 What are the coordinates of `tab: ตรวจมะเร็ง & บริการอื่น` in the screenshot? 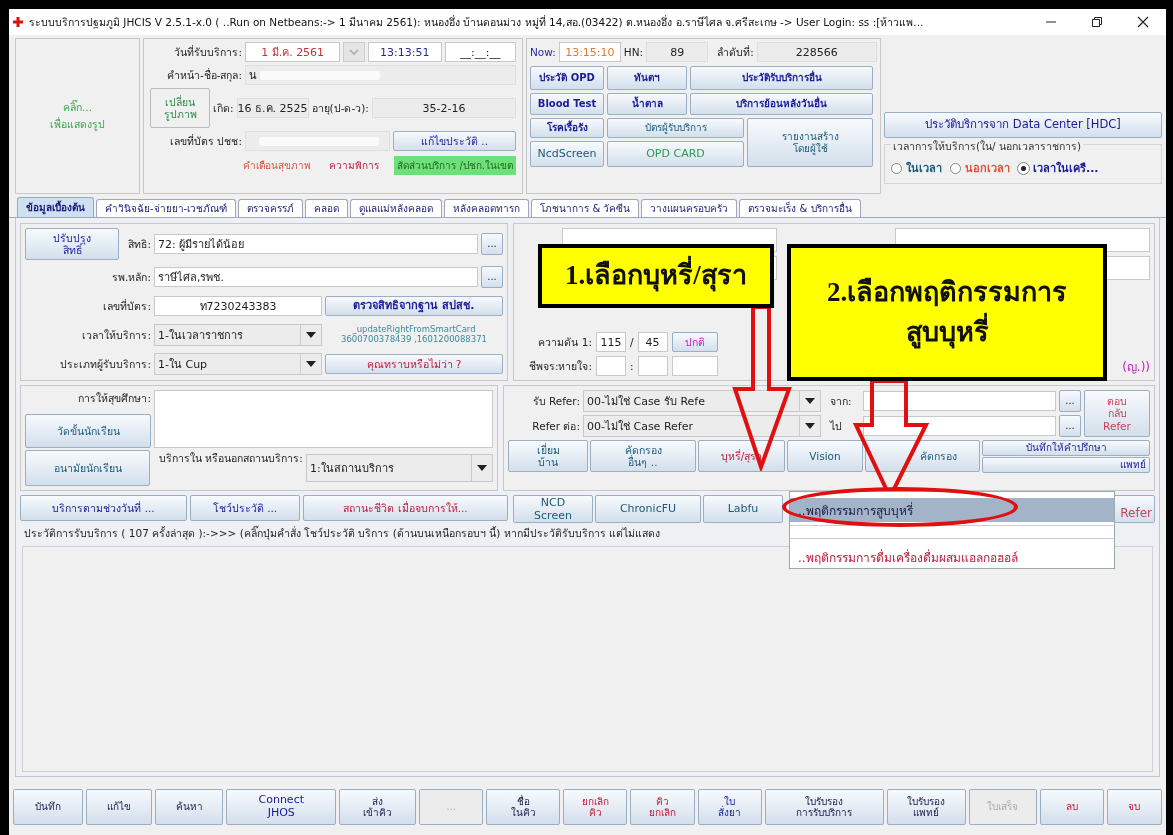 It's located at (800, 208).